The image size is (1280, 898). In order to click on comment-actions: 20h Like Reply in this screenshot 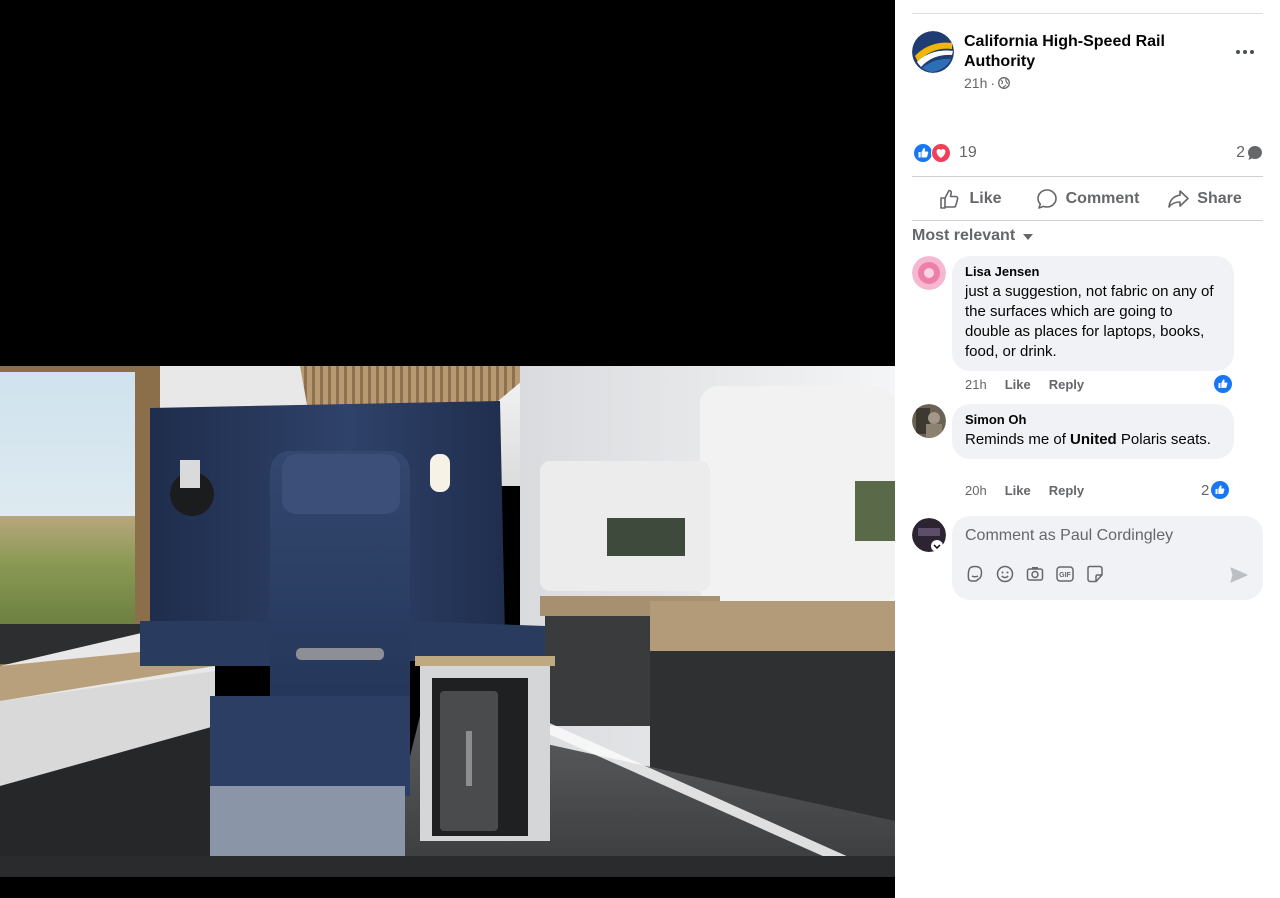, I will do `click(1024, 490)`.